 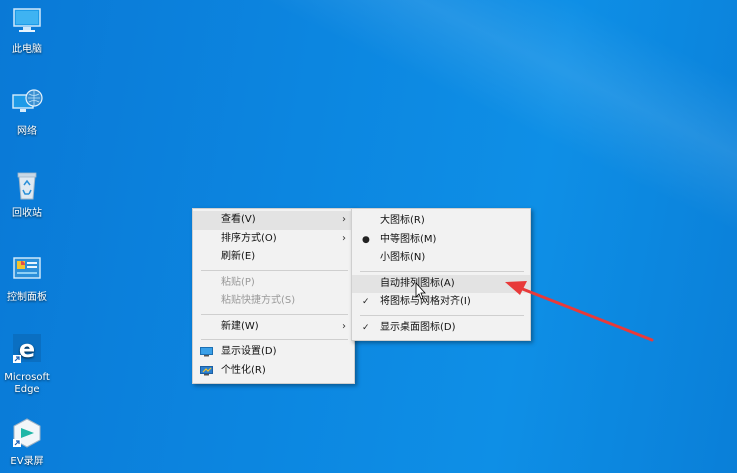 I want to click on mouse-cursor-icon, so click(x=420, y=290).